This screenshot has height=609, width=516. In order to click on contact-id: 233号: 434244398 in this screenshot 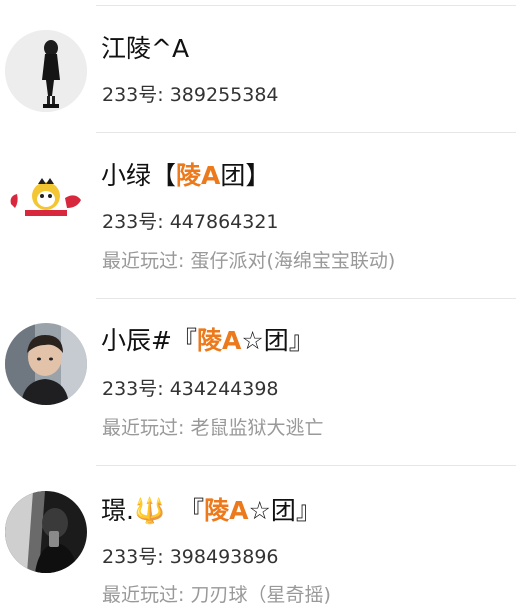, I will do `click(190, 389)`.